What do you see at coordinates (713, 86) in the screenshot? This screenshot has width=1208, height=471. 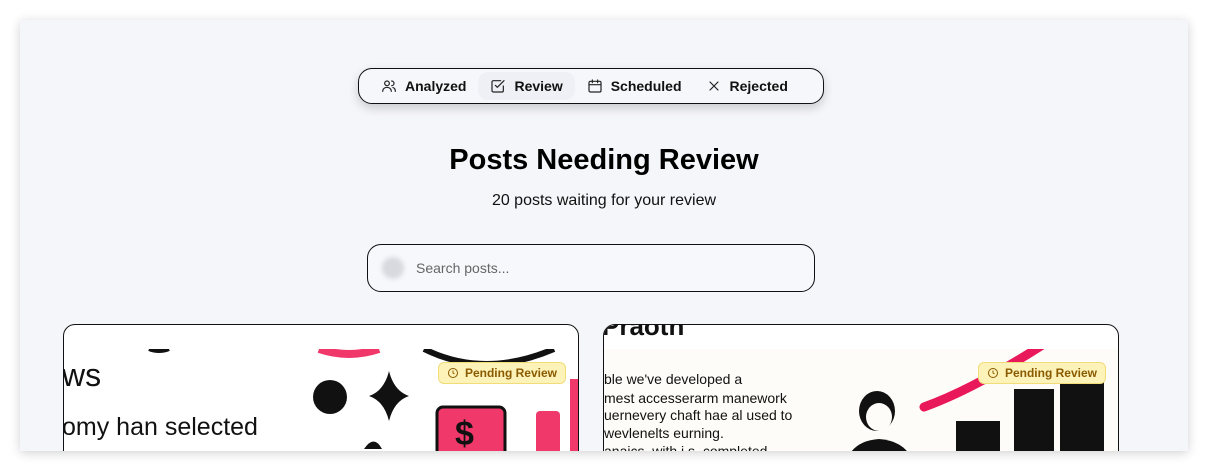 I see `x-icon` at bounding box center [713, 86].